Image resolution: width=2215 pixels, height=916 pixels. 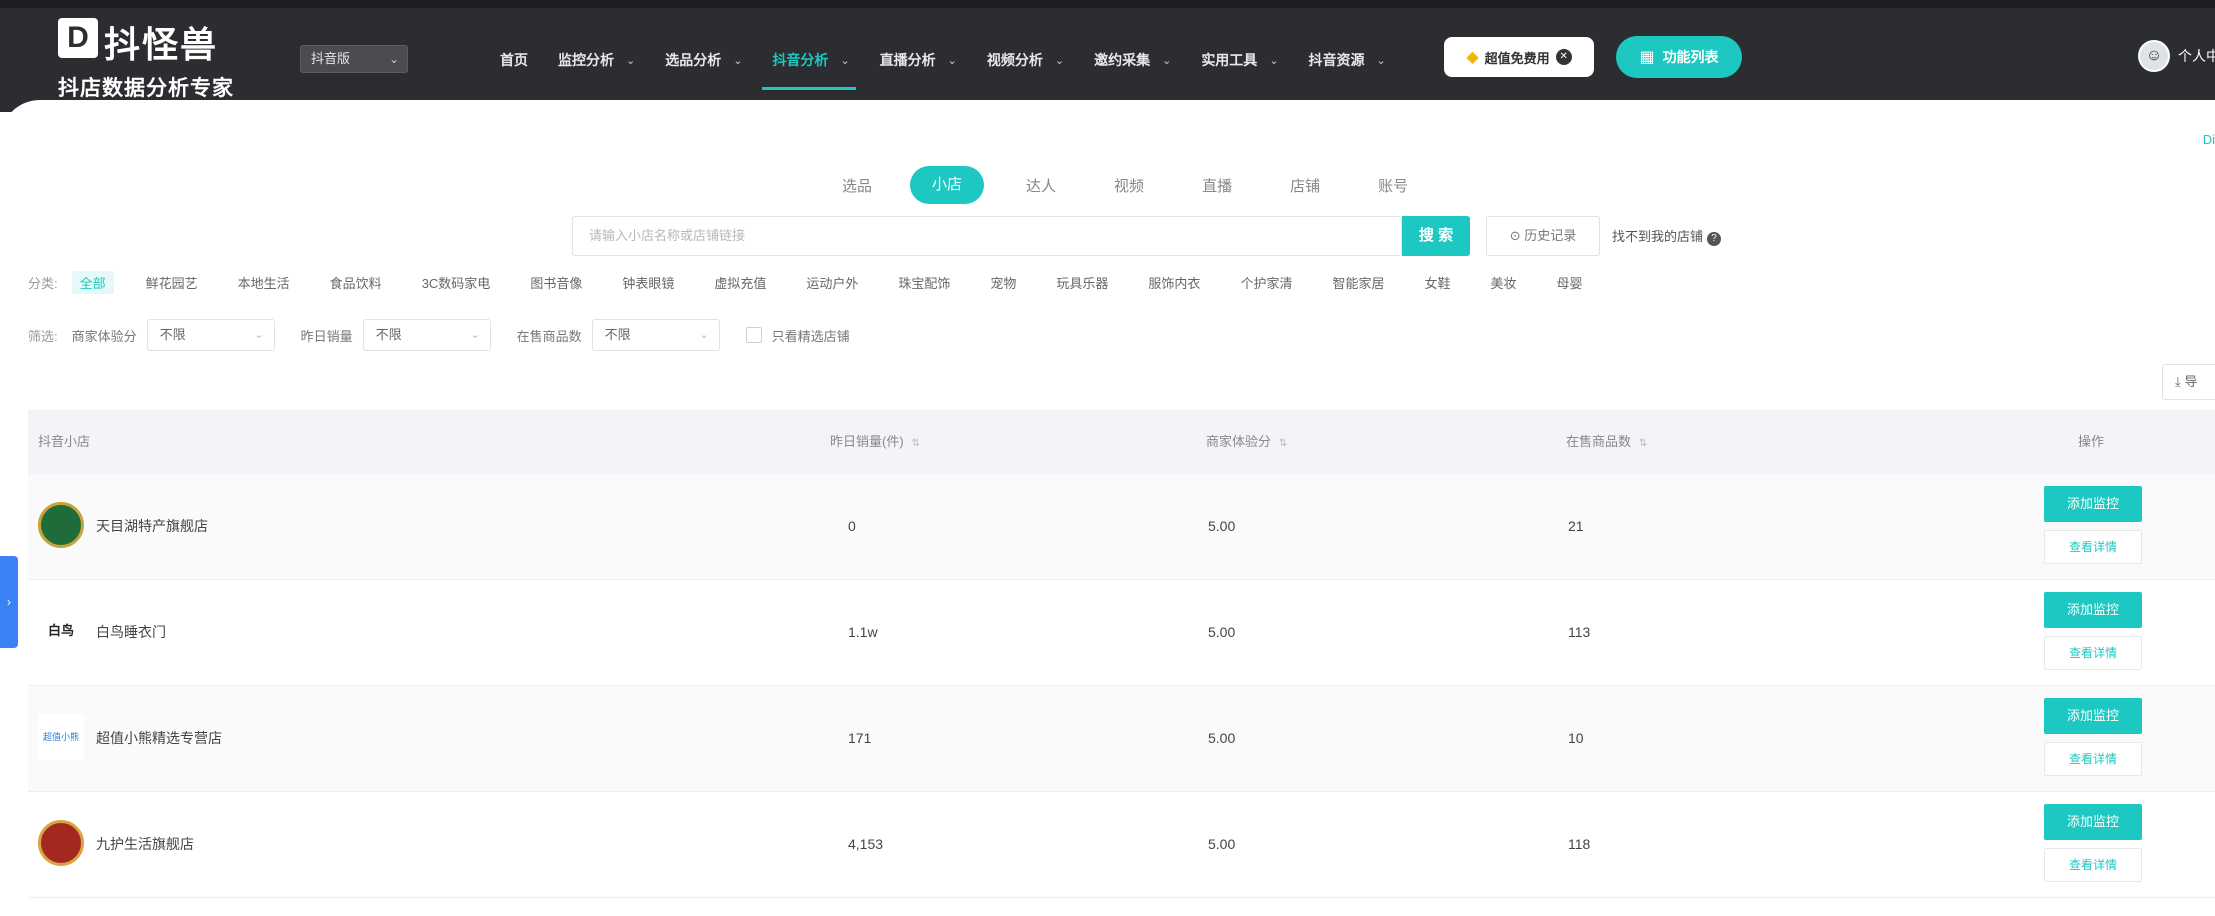 What do you see at coordinates (78, 38) in the screenshot?
I see `brand-mark-icon: D` at bounding box center [78, 38].